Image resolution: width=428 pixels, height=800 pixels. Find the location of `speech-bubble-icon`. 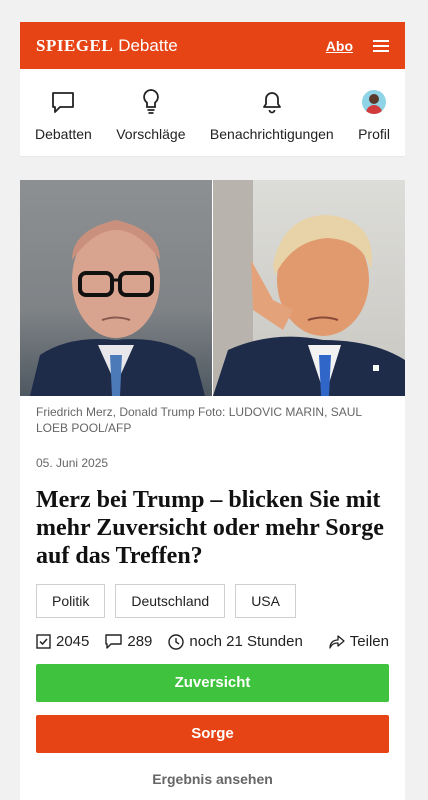

speech-bubble-icon is located at coordinates (63, 102).